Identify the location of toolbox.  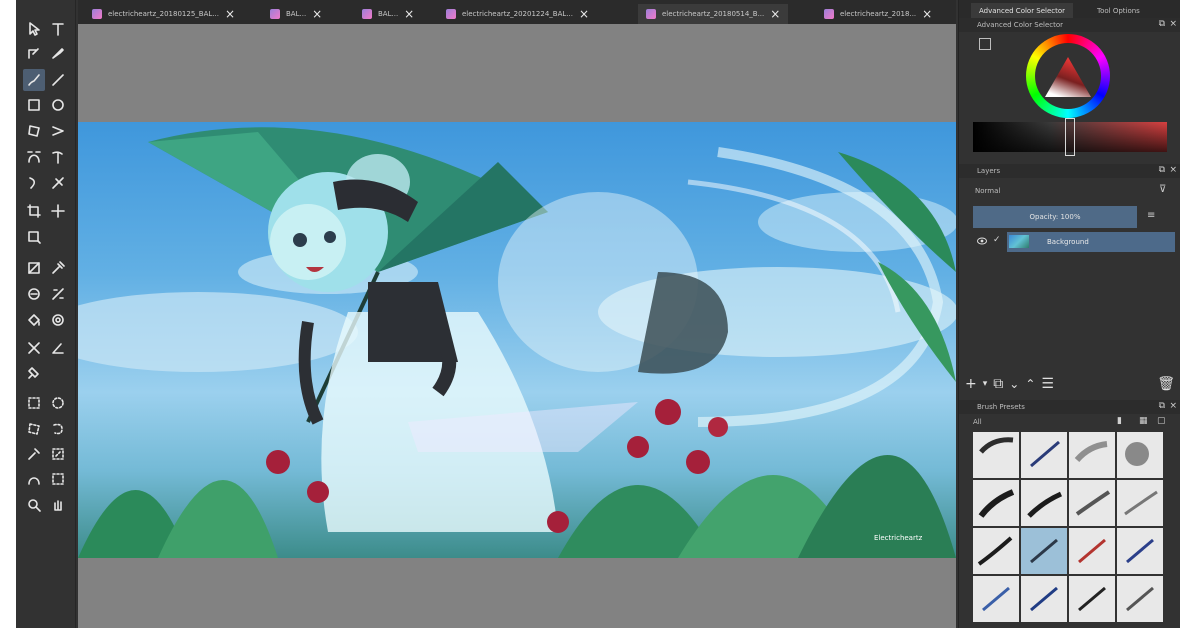
(46, 314).